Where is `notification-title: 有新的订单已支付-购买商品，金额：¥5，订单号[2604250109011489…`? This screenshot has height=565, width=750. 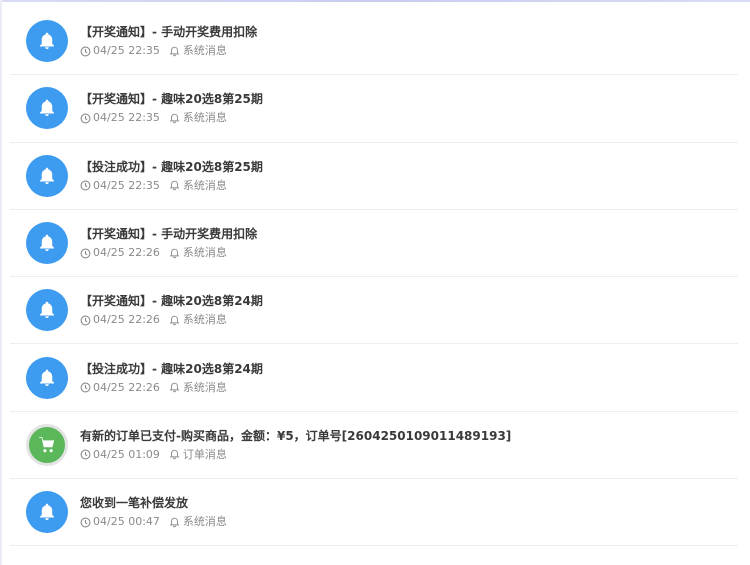
notification-title: 有新的订单已支付-购买商品，金额：¥5，订单号[2604250109011489… is located at coordinates (296, 435).